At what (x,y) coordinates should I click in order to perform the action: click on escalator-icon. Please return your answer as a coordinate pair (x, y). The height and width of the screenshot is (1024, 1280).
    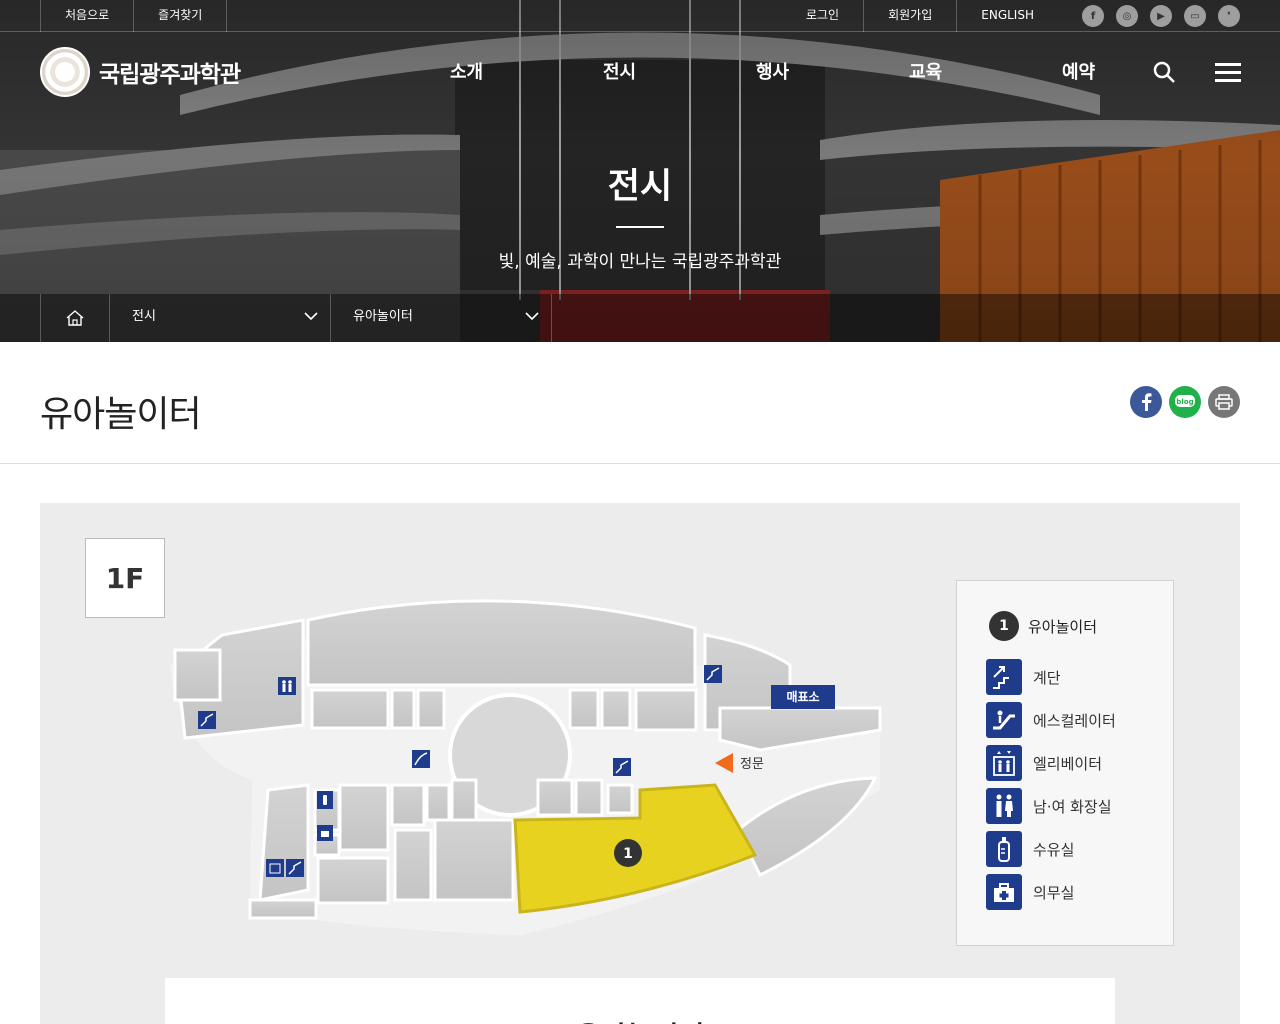
    Looking at the image, I should click on (1004, 720).